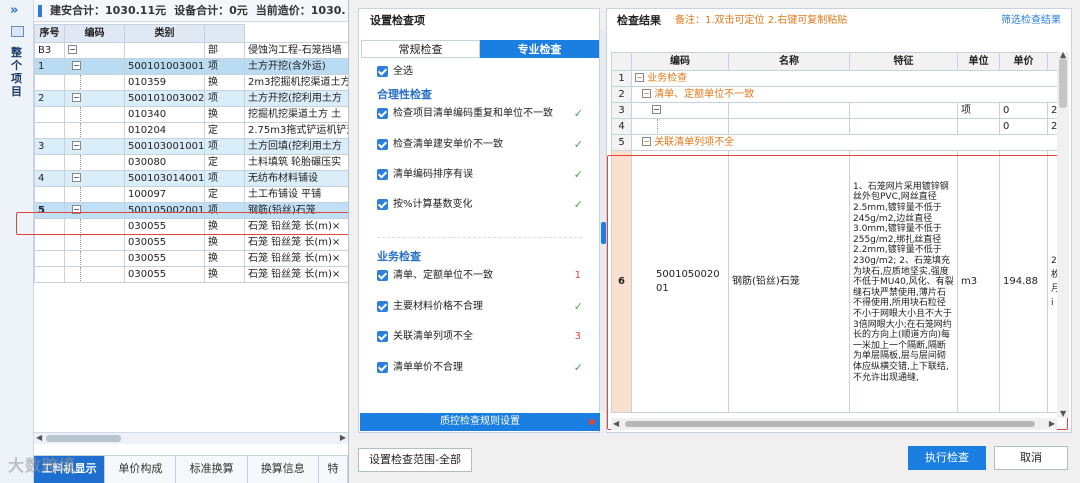 The height and width of the screenshot is (483, 1080). What do you see at coordinates (834, 110) in the screenshot?
I see `result-row: 3 − 项 0 2` at bounding box center [834, 110].